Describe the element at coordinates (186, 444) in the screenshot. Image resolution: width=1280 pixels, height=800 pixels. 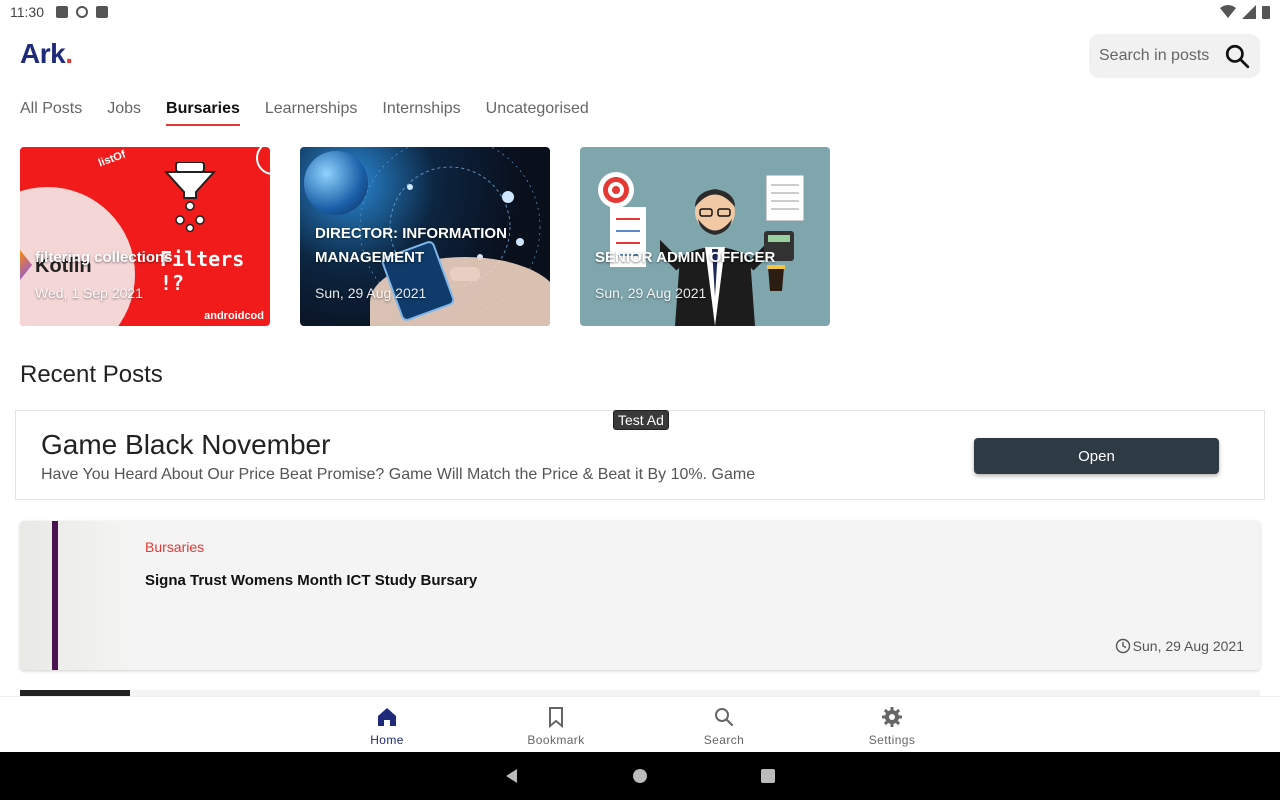
I see `ad-title: Game Black November` at that location.